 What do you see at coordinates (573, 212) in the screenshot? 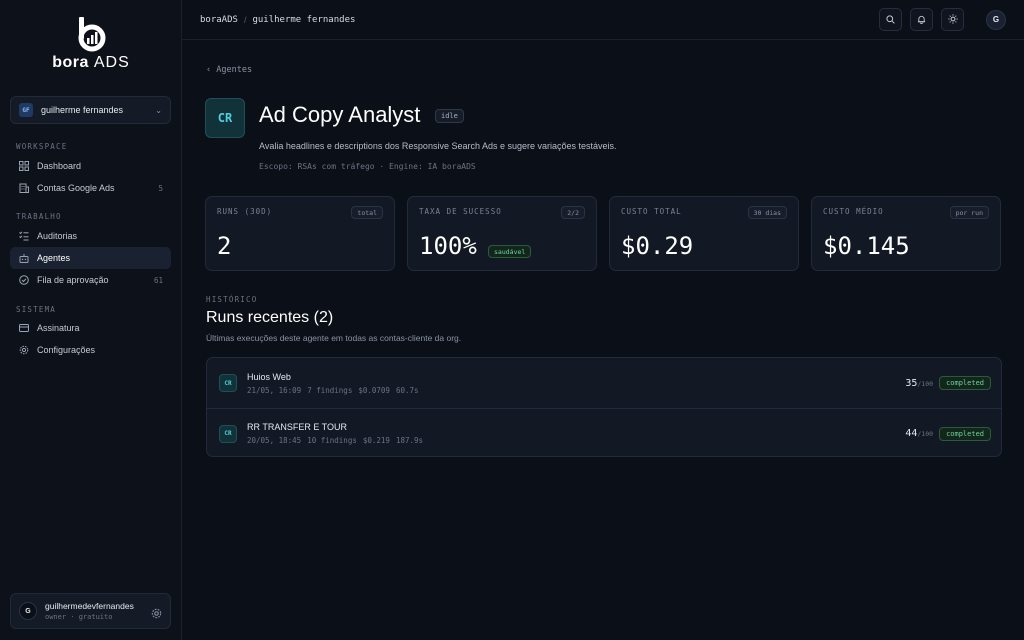
I see `stat-tag: 2/2` at bounding box center [573, 212].